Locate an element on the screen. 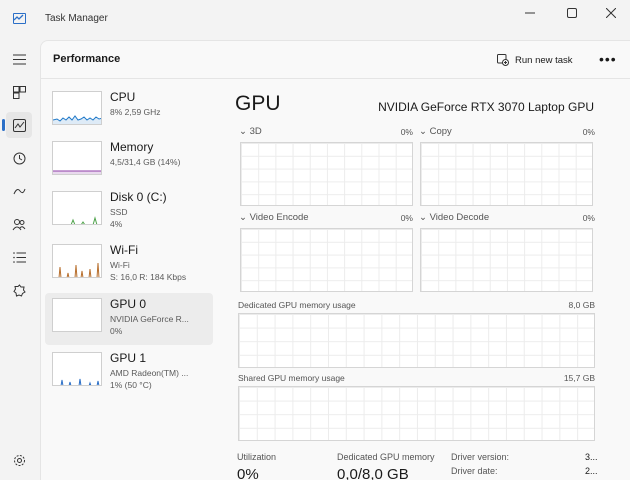 This screenshot has height=480, width=630. dedicated-memory-stat-label: Dedicated GPU memory is located at coordinates (386, 457).